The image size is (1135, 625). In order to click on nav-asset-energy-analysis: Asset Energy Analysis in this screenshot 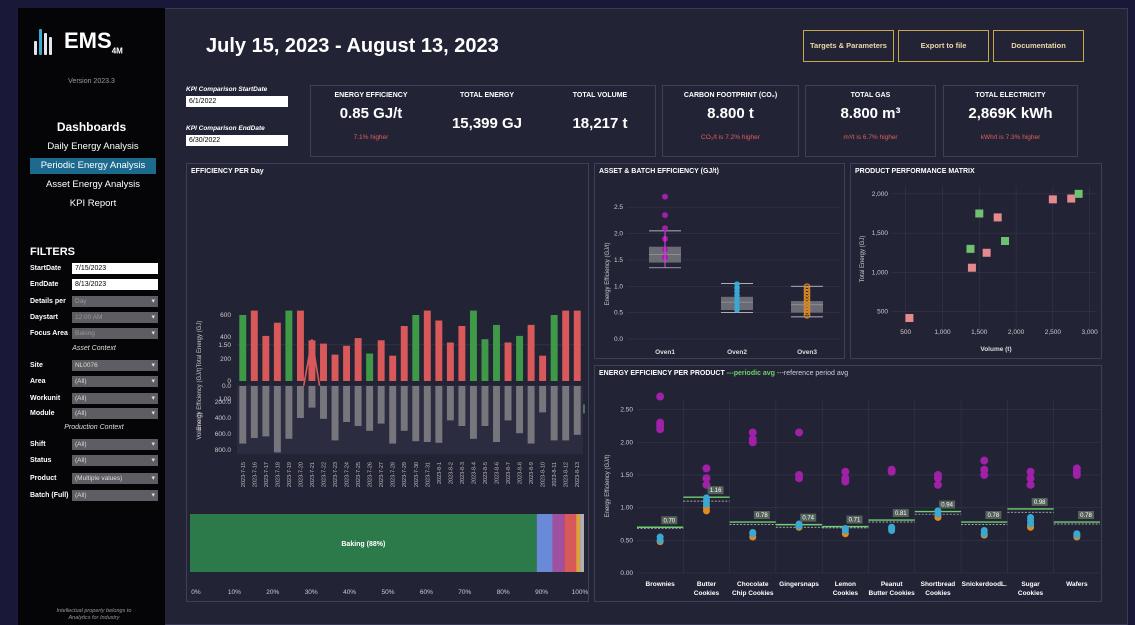, I will do `click(93, 185)`.